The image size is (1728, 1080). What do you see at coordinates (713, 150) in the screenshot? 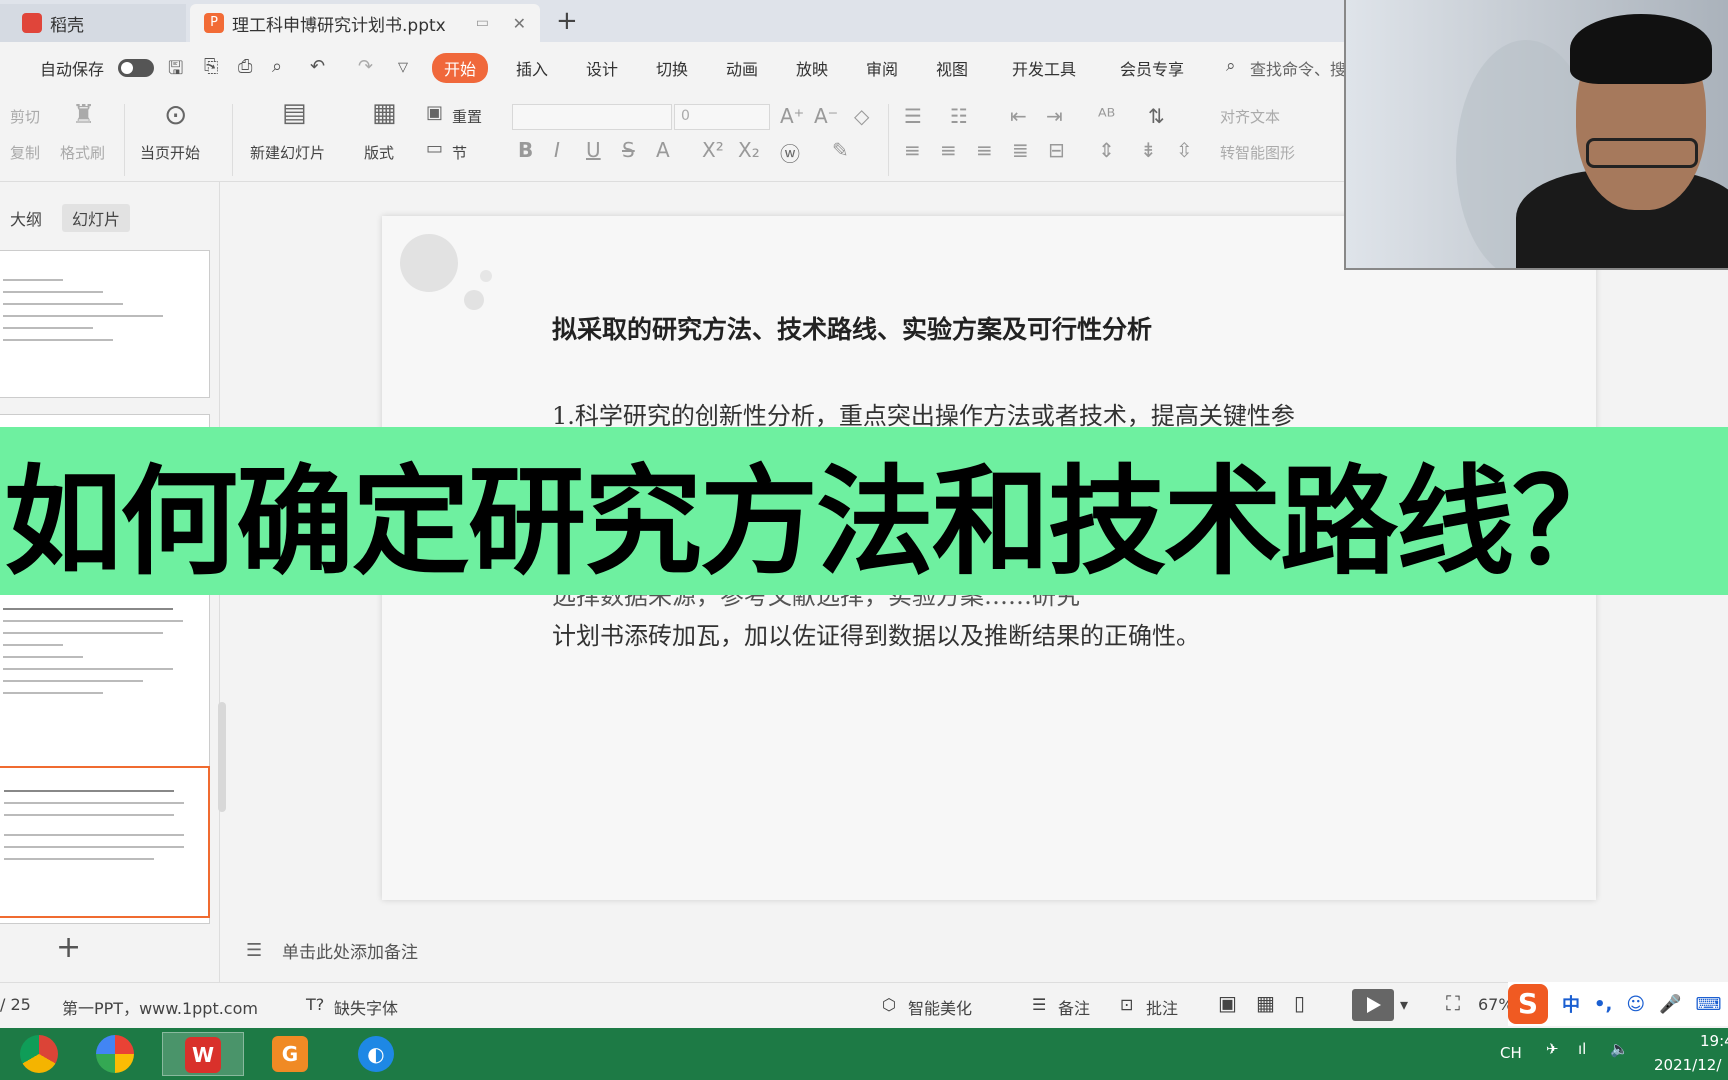
I see `superscript-icon: X²` at bounding box center [713, 150].